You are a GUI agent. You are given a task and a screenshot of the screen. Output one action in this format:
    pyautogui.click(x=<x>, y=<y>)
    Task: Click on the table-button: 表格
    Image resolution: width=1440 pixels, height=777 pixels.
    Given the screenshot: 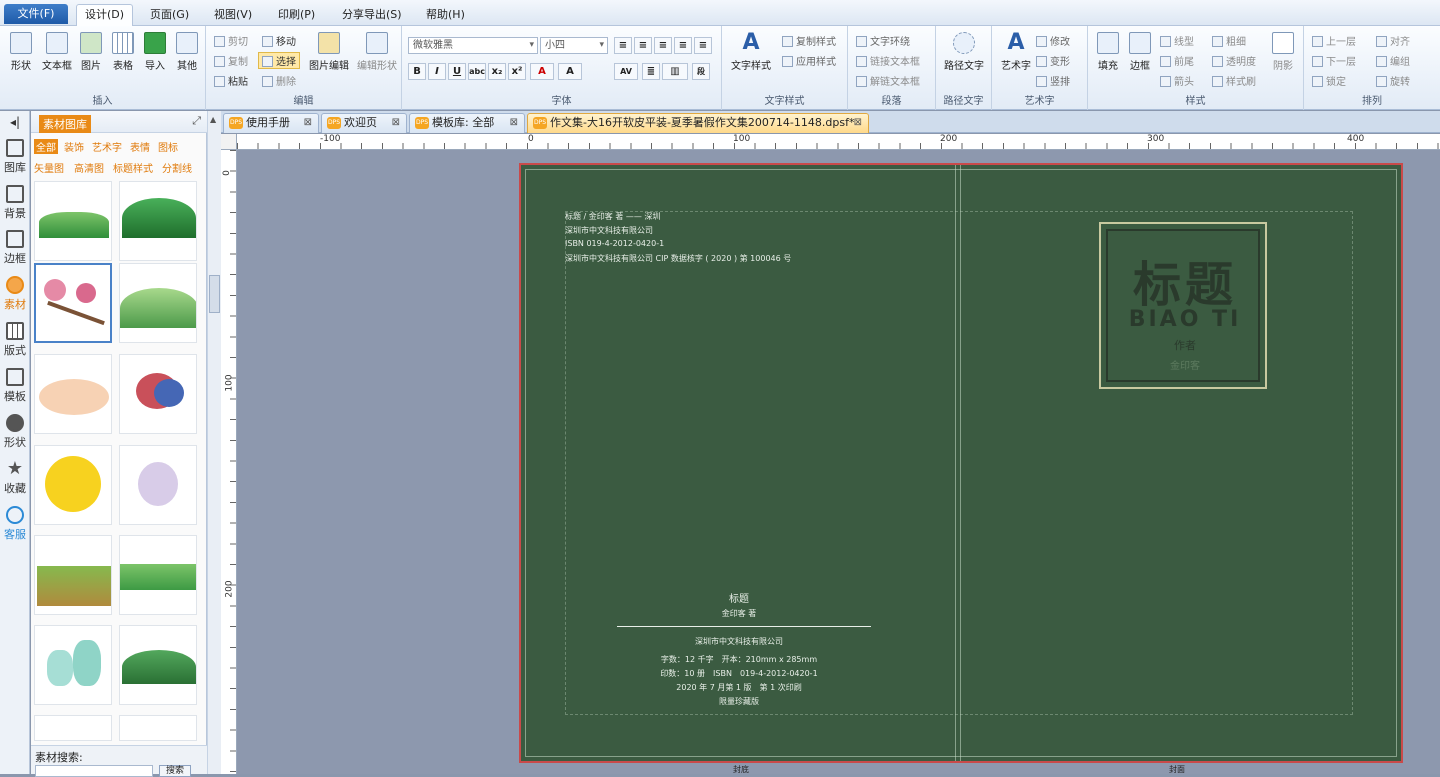 What is the action you would take?
    pyautogui.click(x=123, y=51)
    